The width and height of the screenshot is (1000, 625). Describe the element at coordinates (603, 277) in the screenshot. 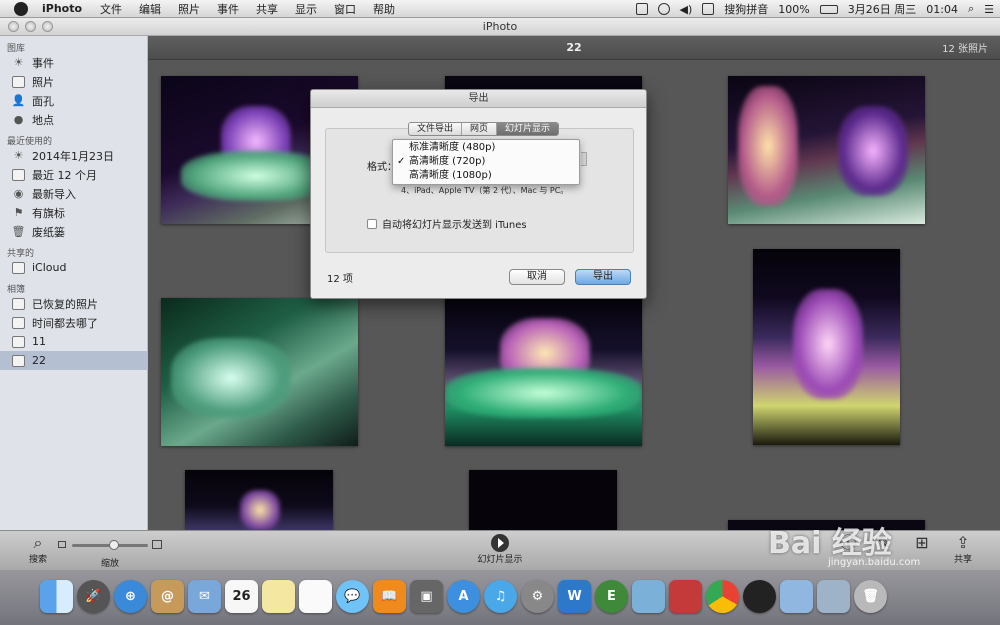

I see `export-button: 导出` at that location.